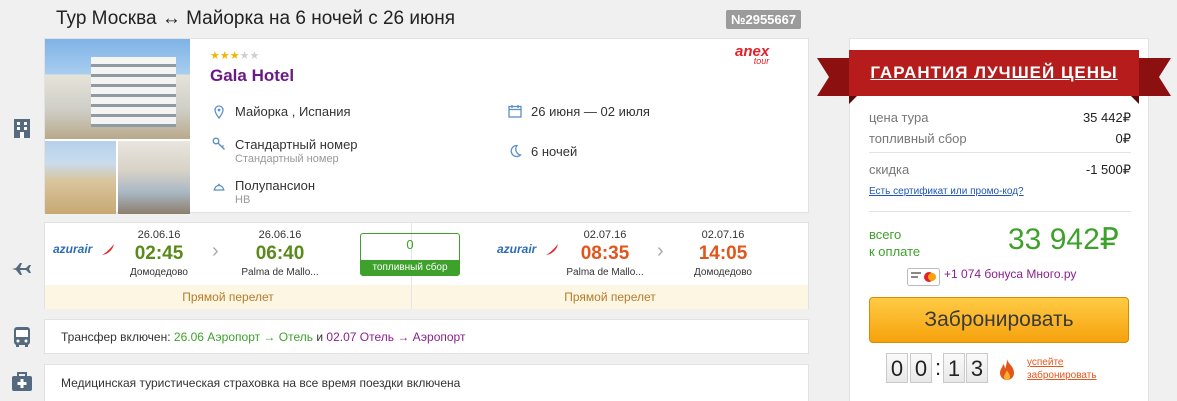 This screenshot has height=401, width=1177. Describe the element at coordinates (894, 243) in the screenshot. I see `total-label: всего к оплате` at that location.